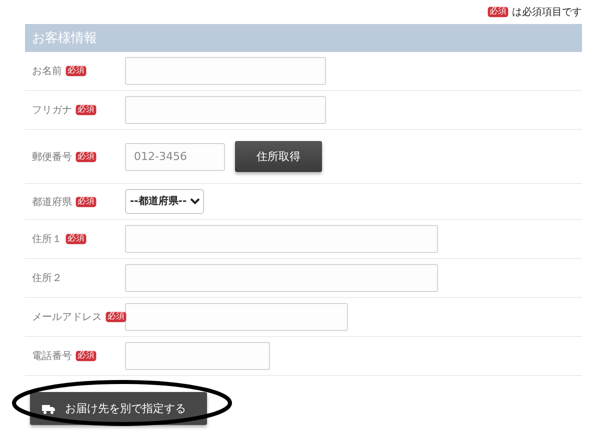 Image resolution: width=600 pixels, height=435 pixels. Describe the element at coordinates (52, 356) in the screenshot. I see `field-label: 電話番号` at that location.